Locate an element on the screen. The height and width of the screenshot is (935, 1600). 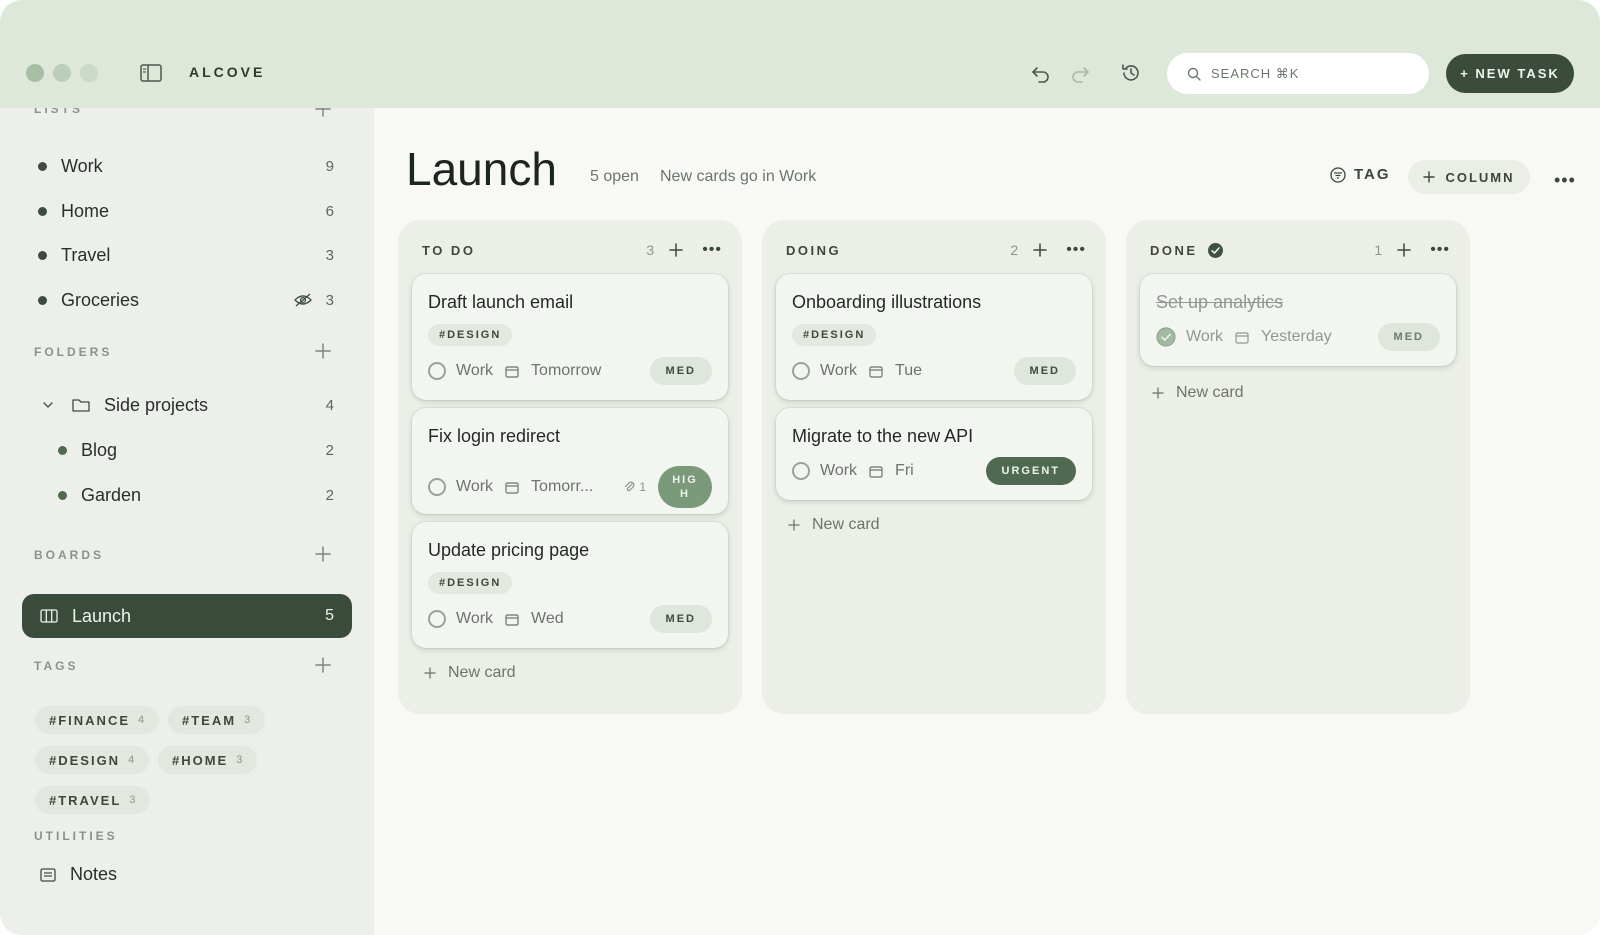
card-title: Update pricing page is located at coordinates (509, 550).